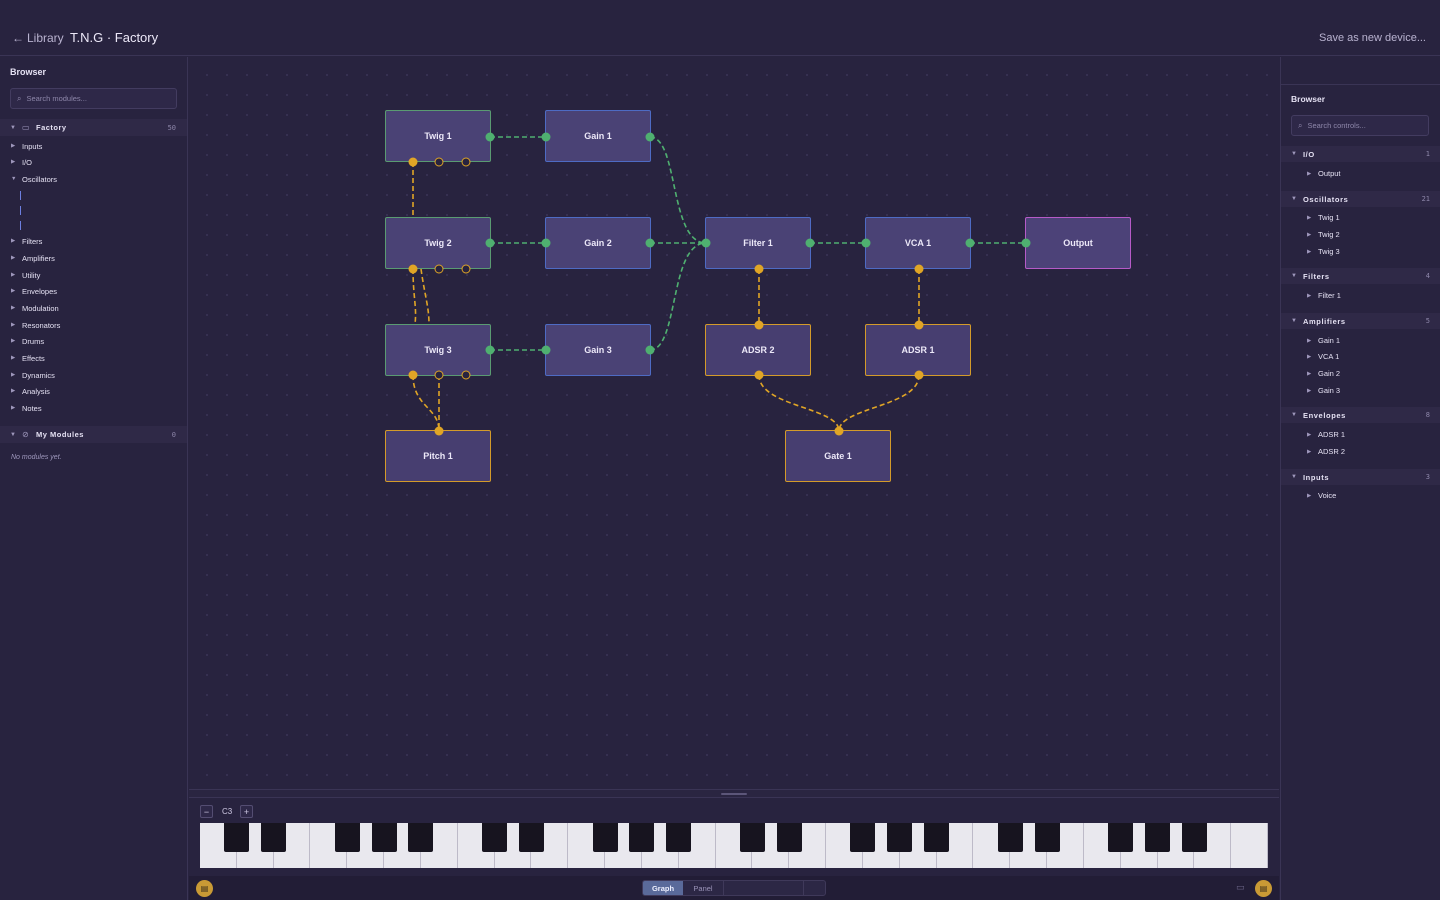 Image resolution: width=1440 pixels, height=900 pixels. What do you see at coordinates (1360, 434) in the screenshot?
I see `control-item: ▶ ADSR 1` at bounding box center [1360, 434].